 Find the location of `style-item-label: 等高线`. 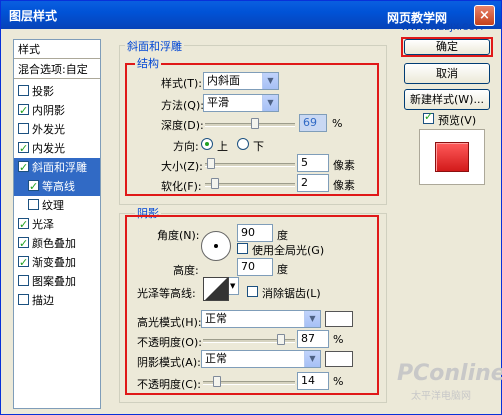

style-item-label: 等高线 is located at coordinates (58, 186).